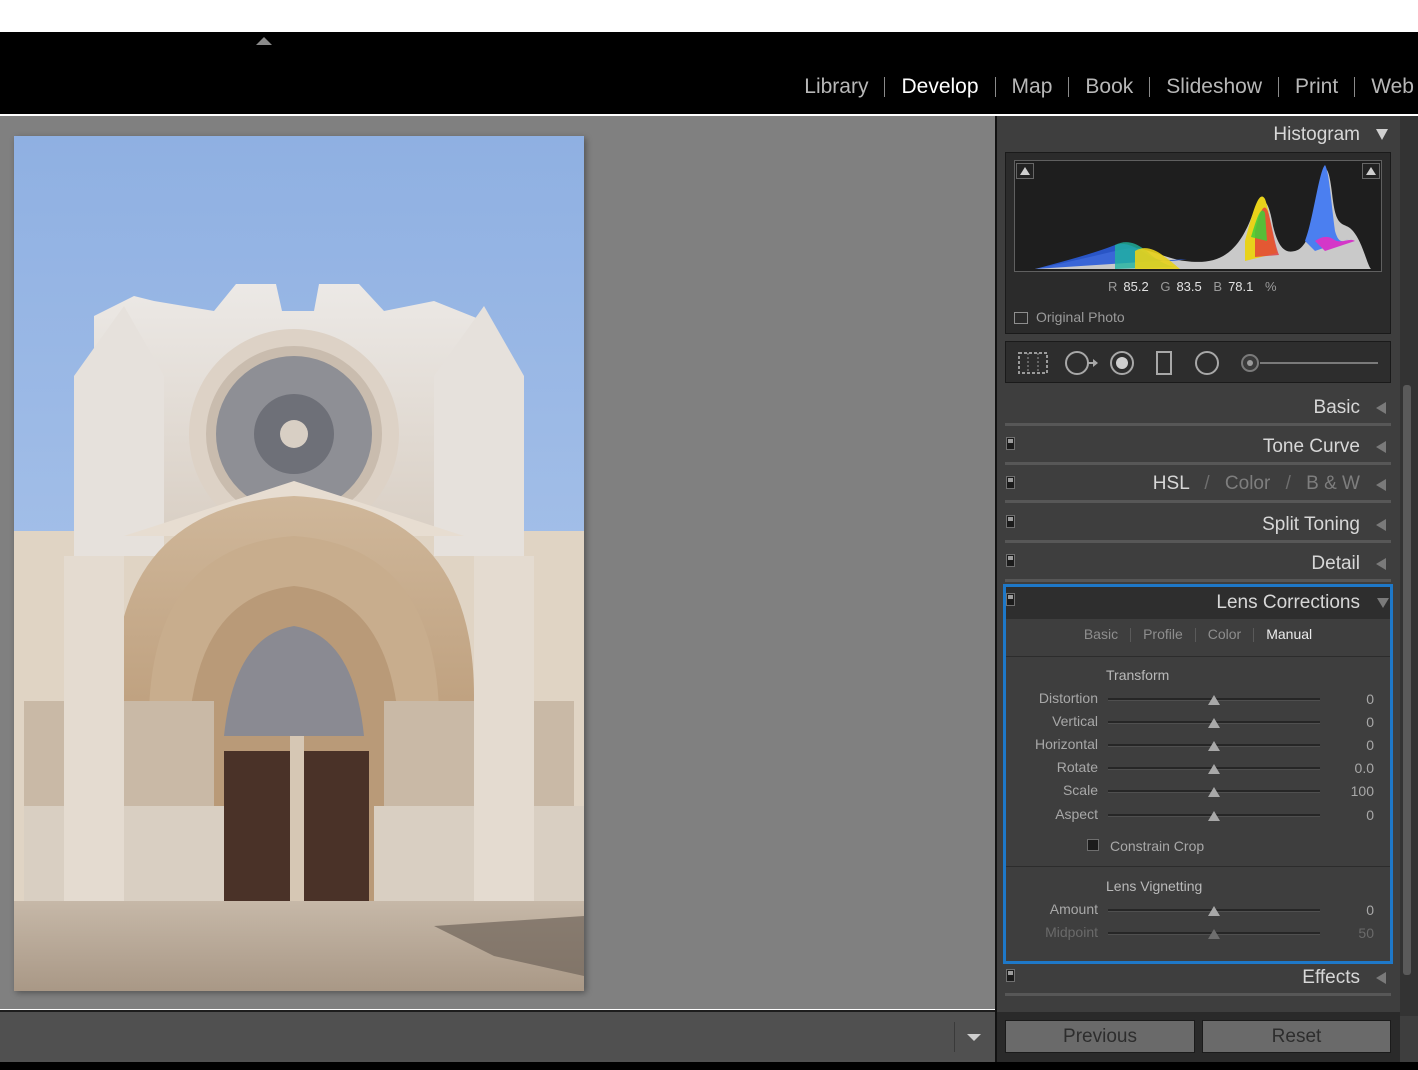  I want to click on toolbar-divider, so click(954, 1037).